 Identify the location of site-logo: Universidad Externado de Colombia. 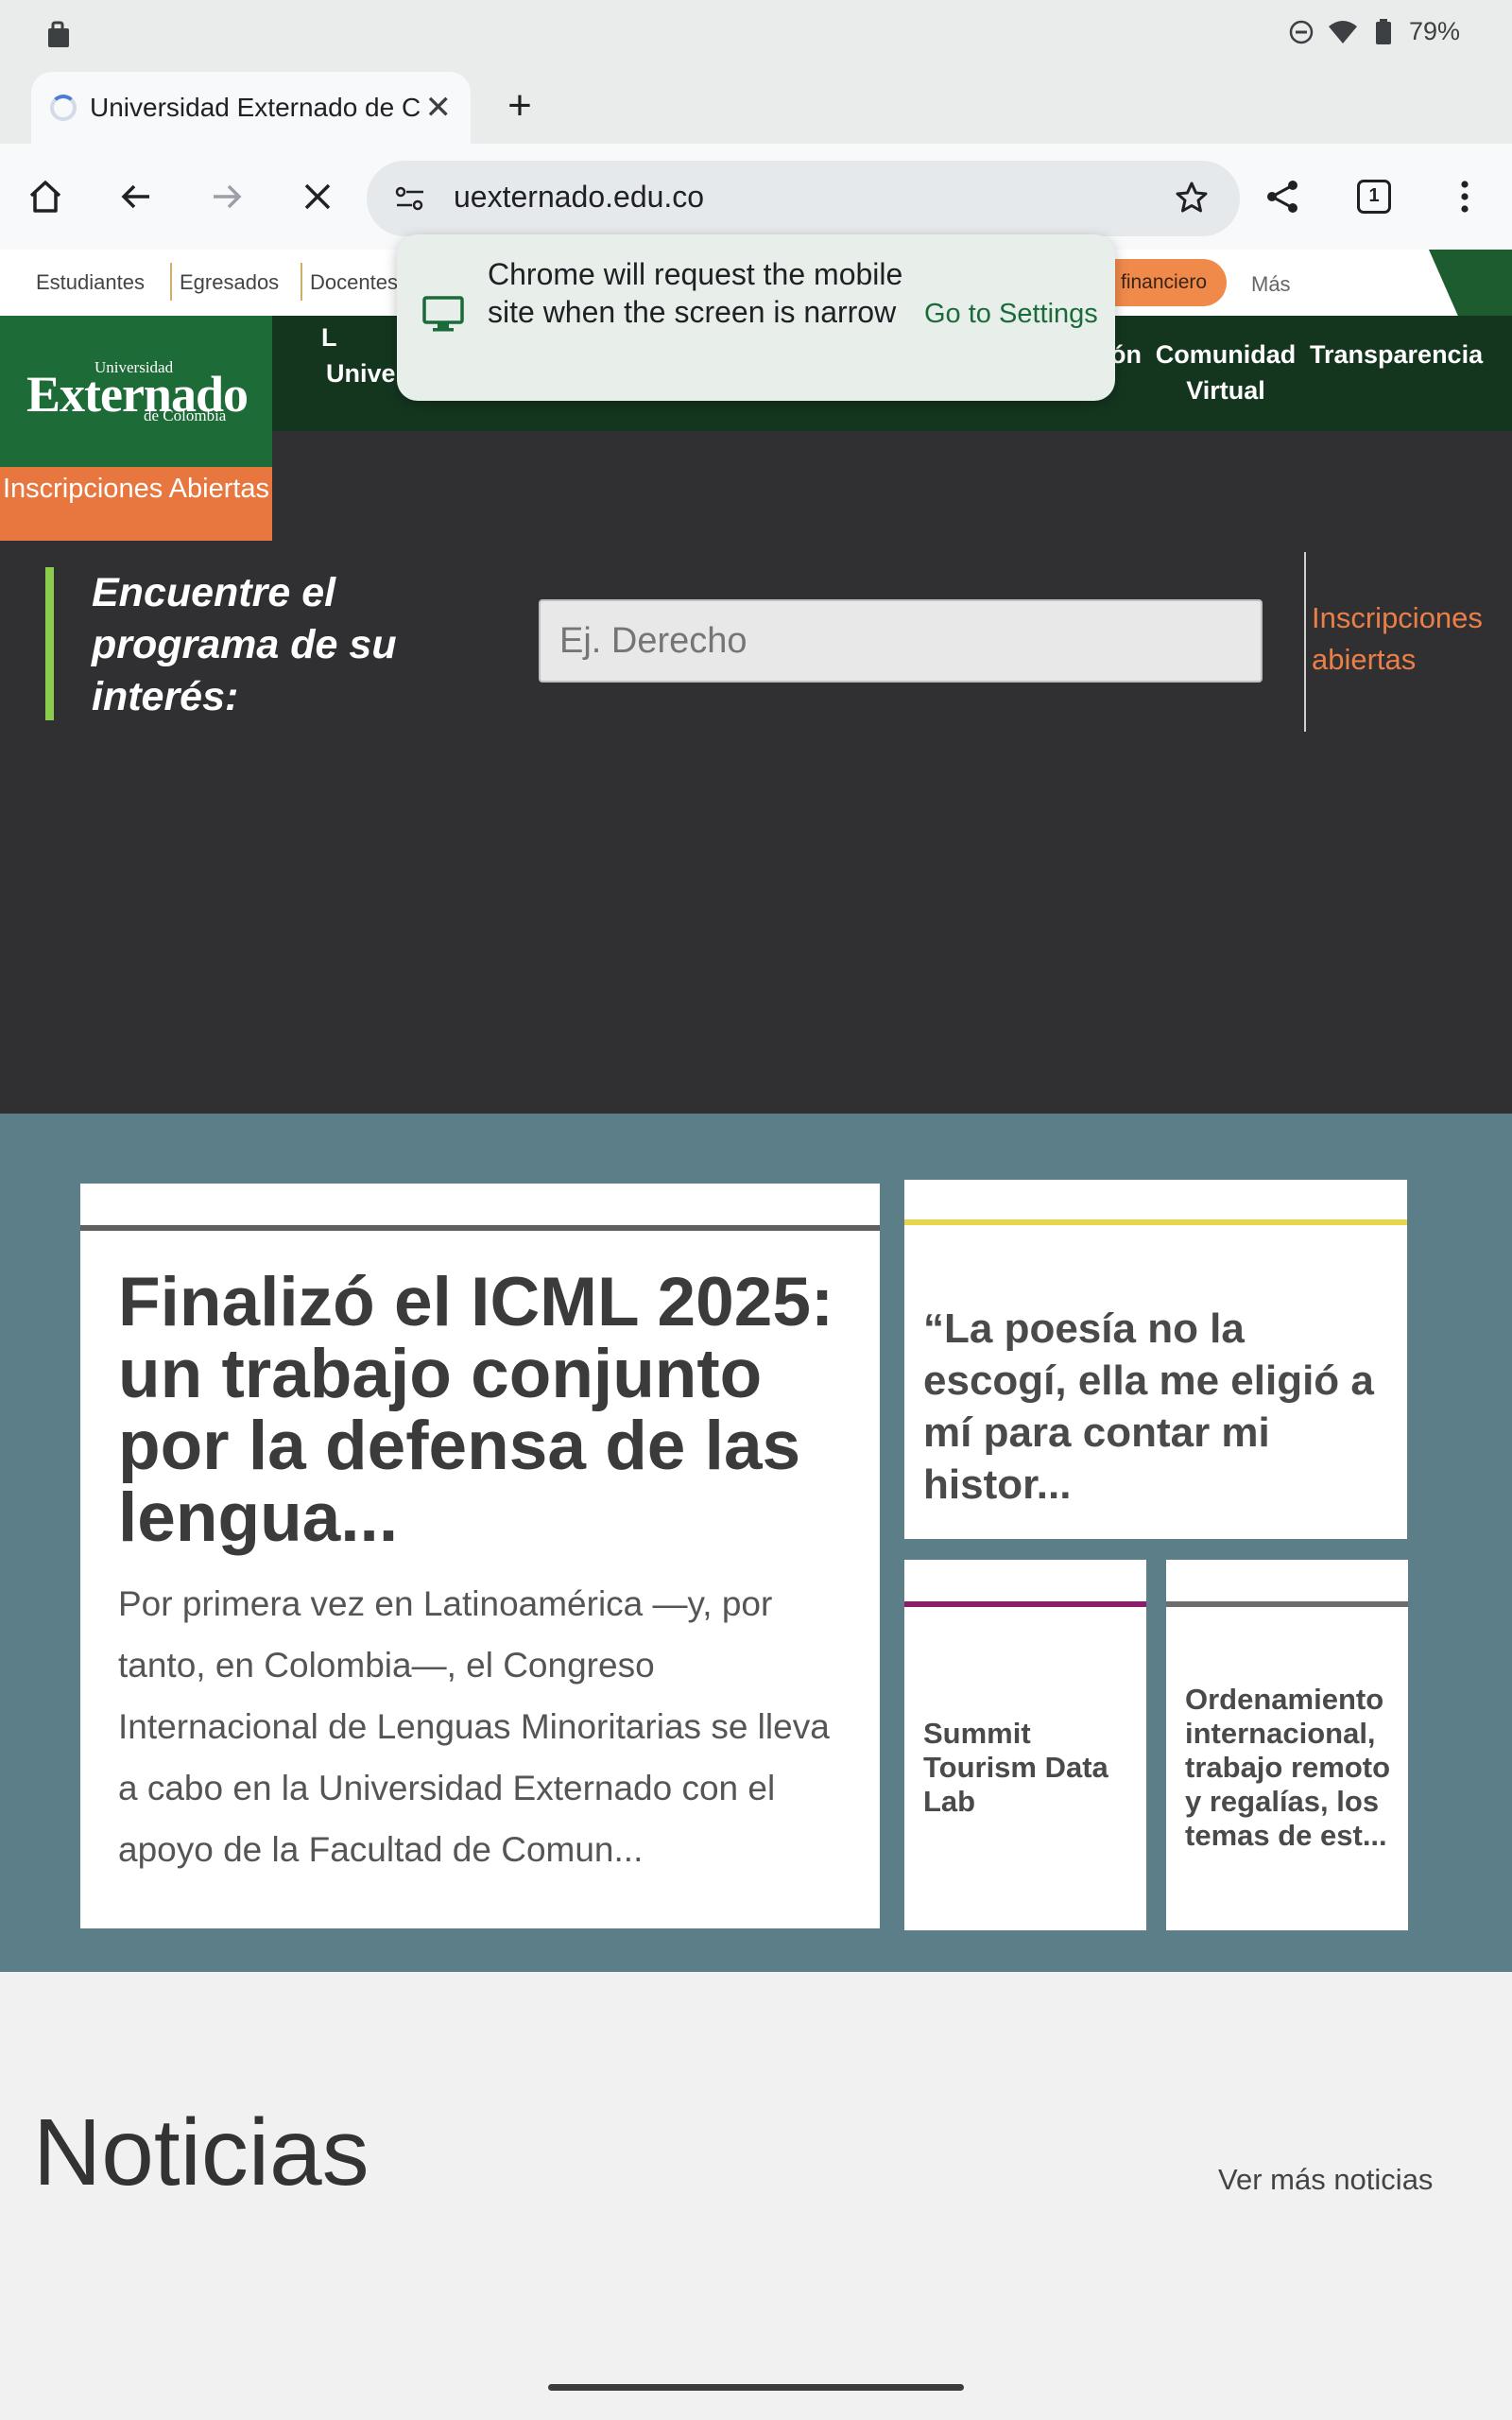
(136, 391).